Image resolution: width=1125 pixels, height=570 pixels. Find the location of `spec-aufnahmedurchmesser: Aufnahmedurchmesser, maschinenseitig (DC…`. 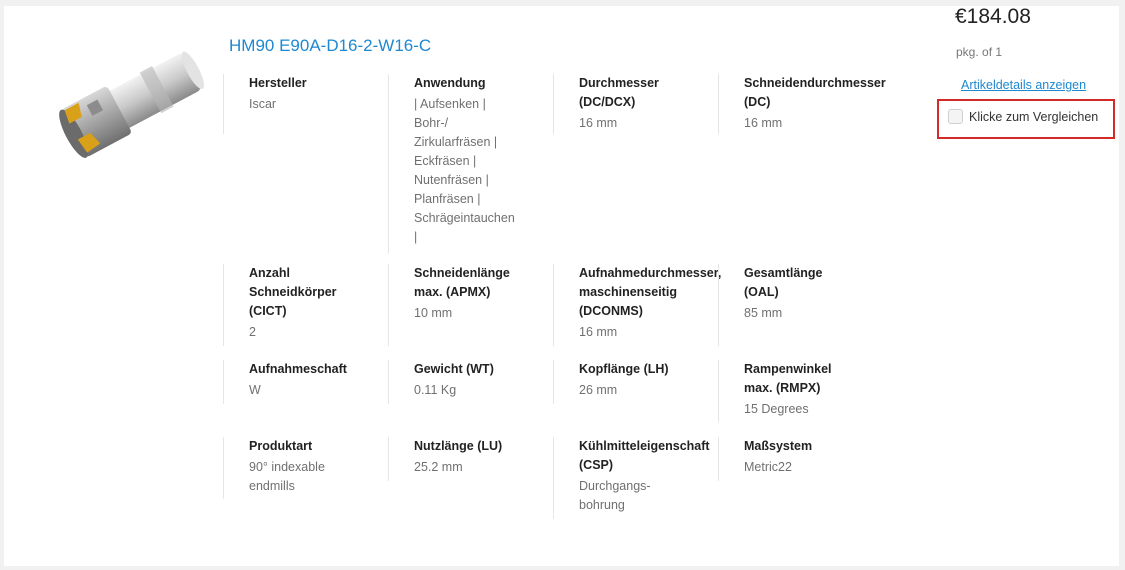

spec-aufnahmedurchmesser: Aufnahmedurchmesser, maschinenseitig (DC… is located at coordinates (637, 305).